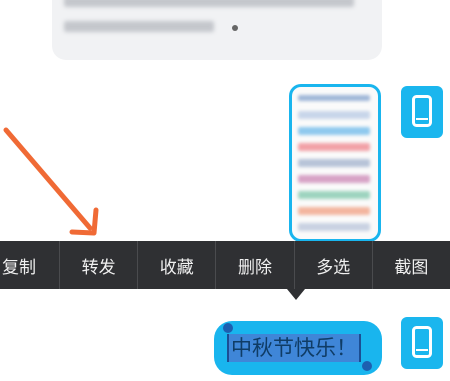  I want to click on menu-item-favorite: 收藏, so click(177, 265).